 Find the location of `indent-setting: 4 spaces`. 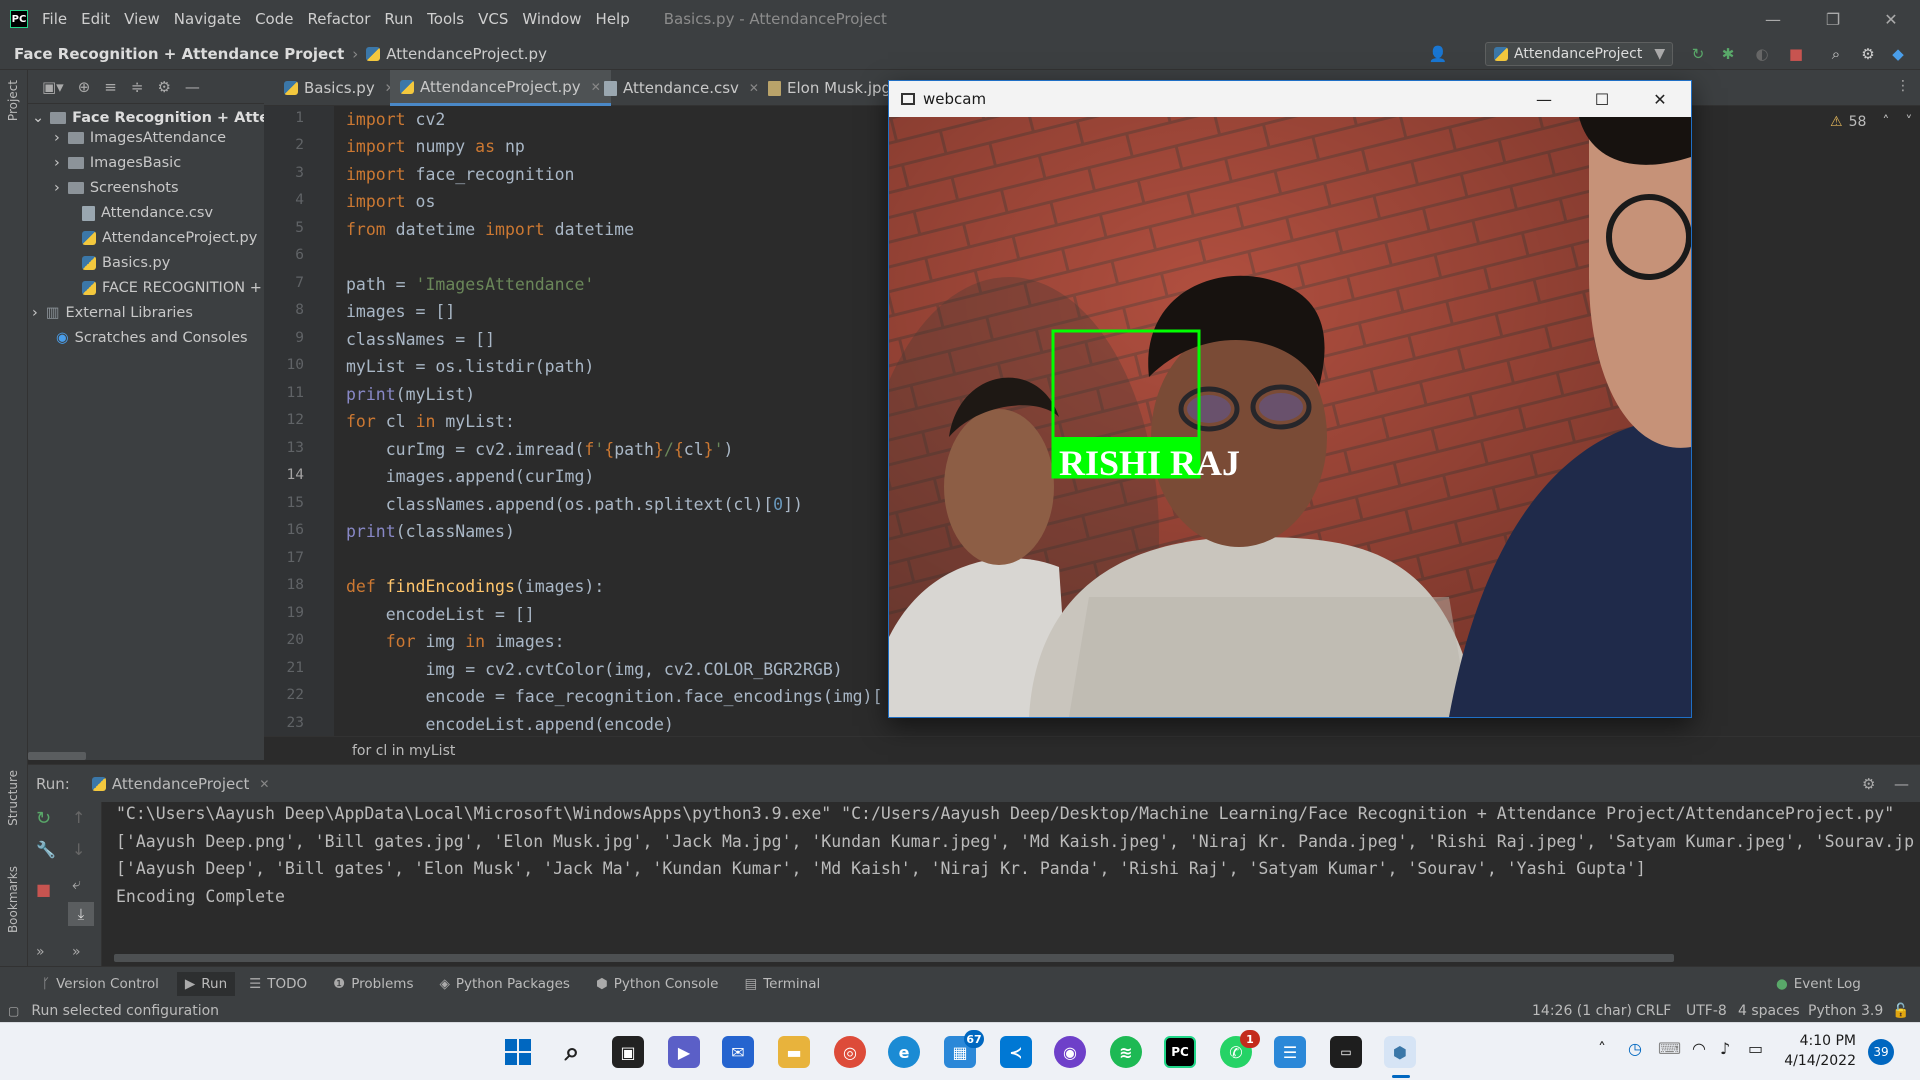

indent-setting: 4 spaces is located at coordinates (1769, 1011).